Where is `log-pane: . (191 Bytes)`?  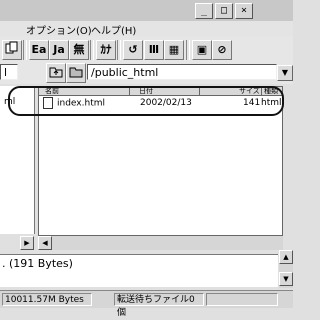 log-pane: . (191 Bytes) is located at coordinates (139, 270).